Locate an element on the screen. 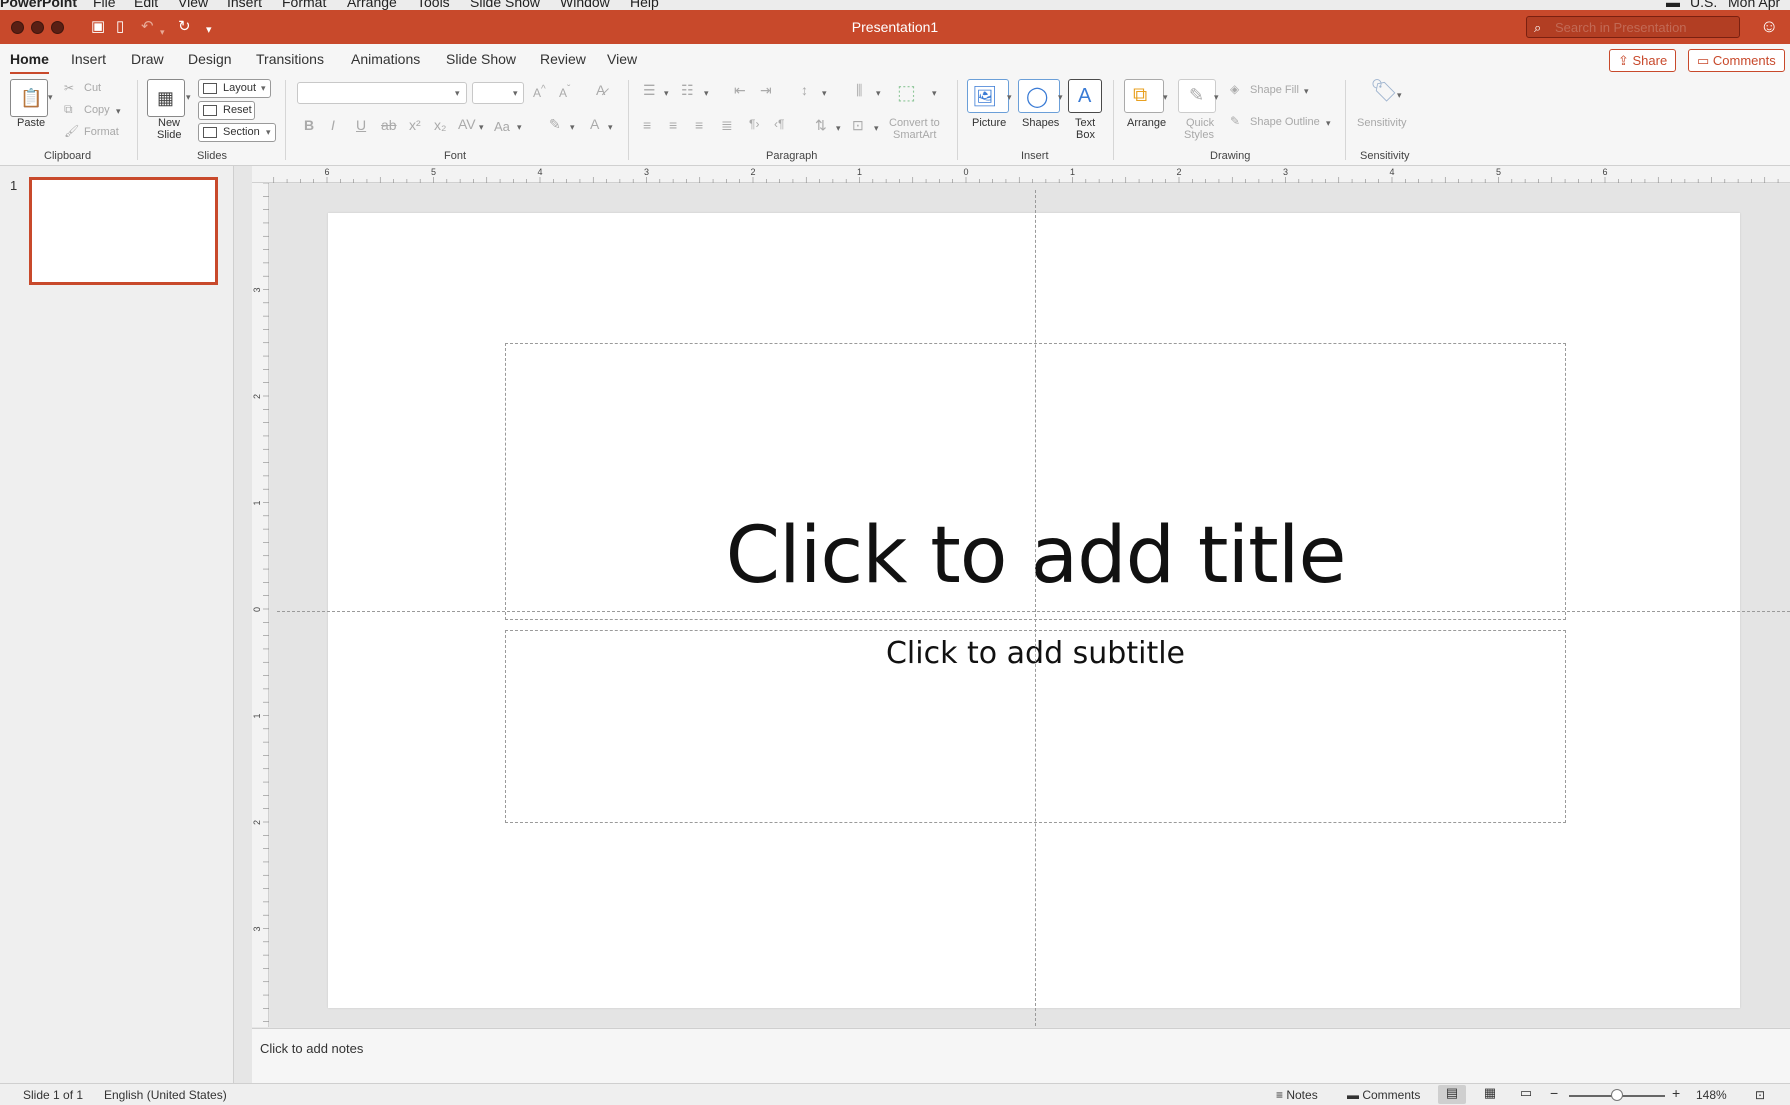  underline-icon: U is located at coordinates (361, 125).